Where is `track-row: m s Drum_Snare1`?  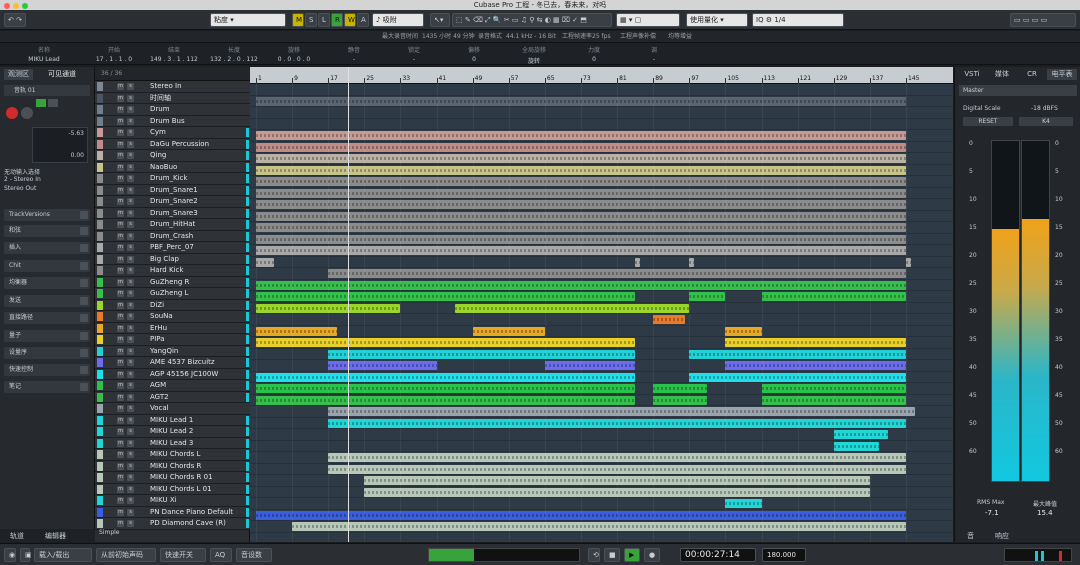 track-row: m s Drum_Snare1 is located at coordinates (172, 190).